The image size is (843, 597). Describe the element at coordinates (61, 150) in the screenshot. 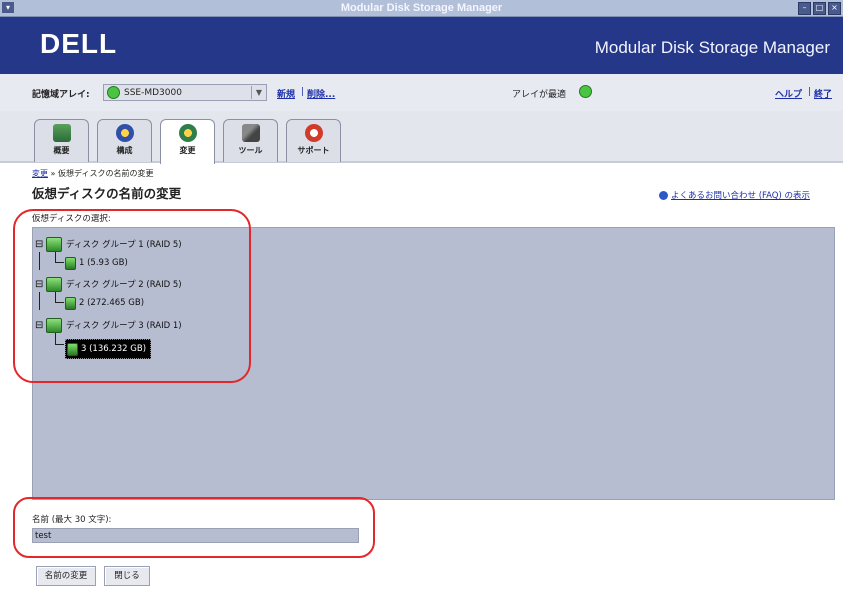

I see `tab-label: 概要` at that location.